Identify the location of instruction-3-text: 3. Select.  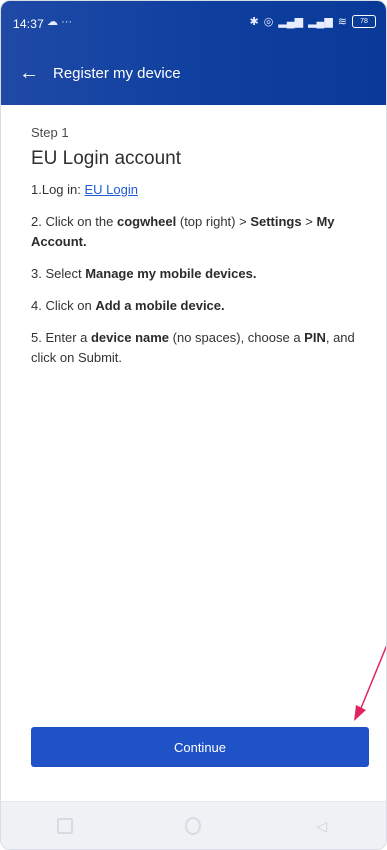
(58, 273).